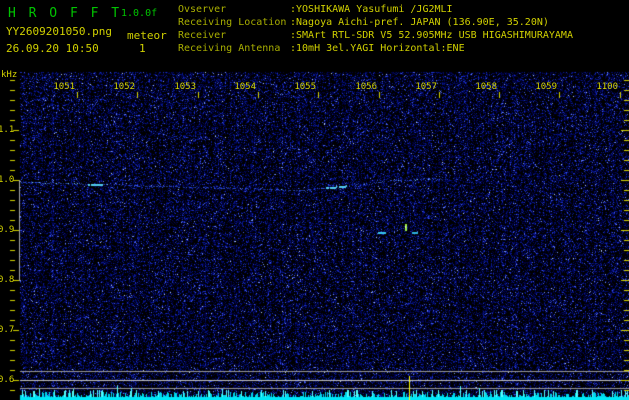 The width and height of the screenshot is (629, 400). Describe the element at coordinates (229, 48) in the screenshot. I see `info-label: Receiving Antenna` at that location.